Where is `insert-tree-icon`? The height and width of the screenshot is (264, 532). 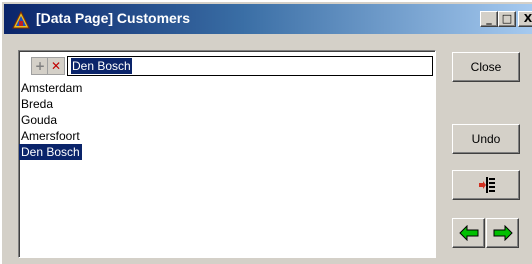
insert-tree-icon is located at coordinates (487, 185).